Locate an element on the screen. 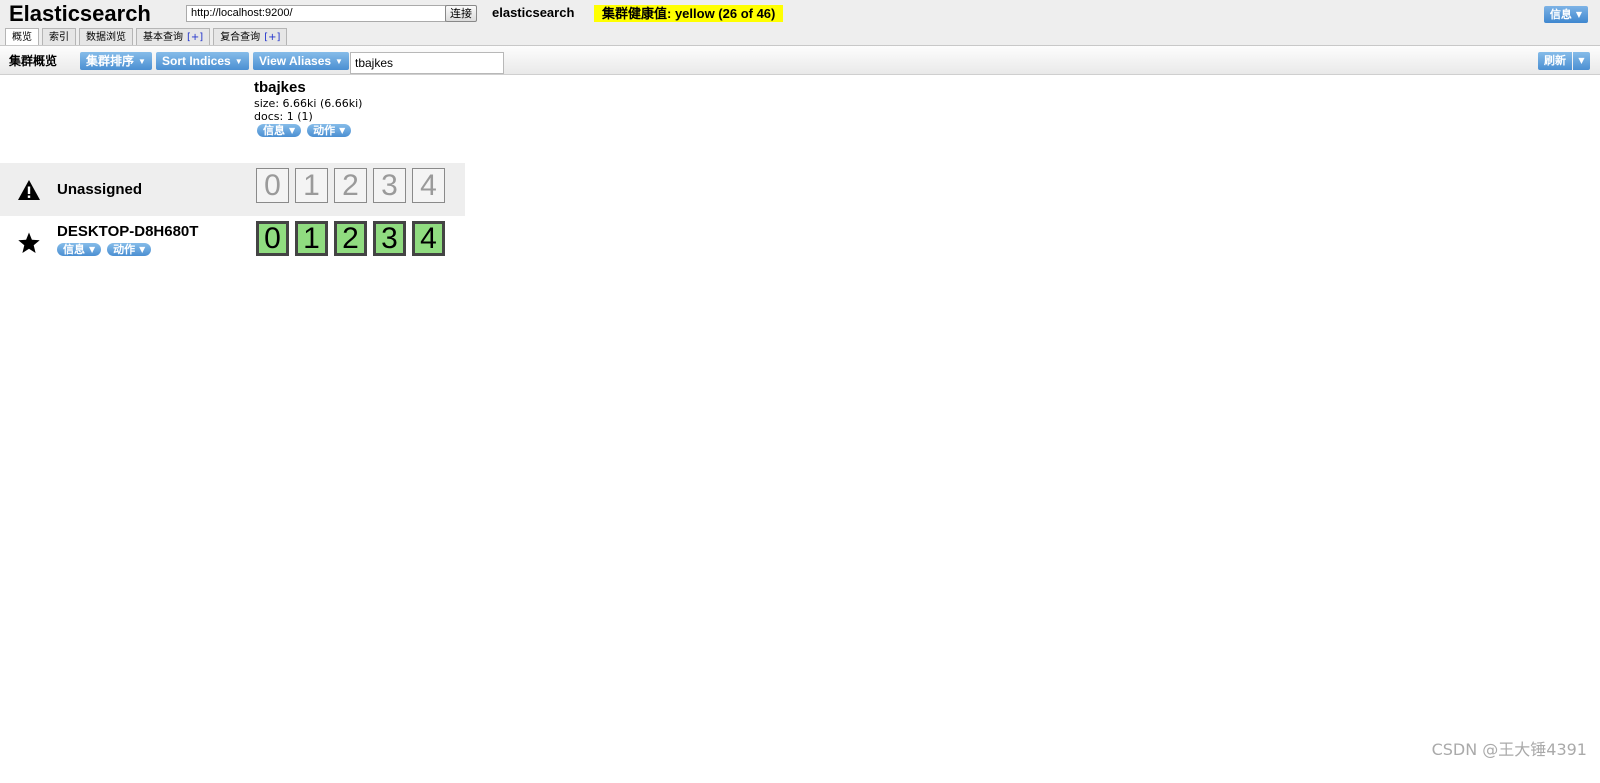  toolbar-title: 集群概览 is located at coordinates (33, 61).